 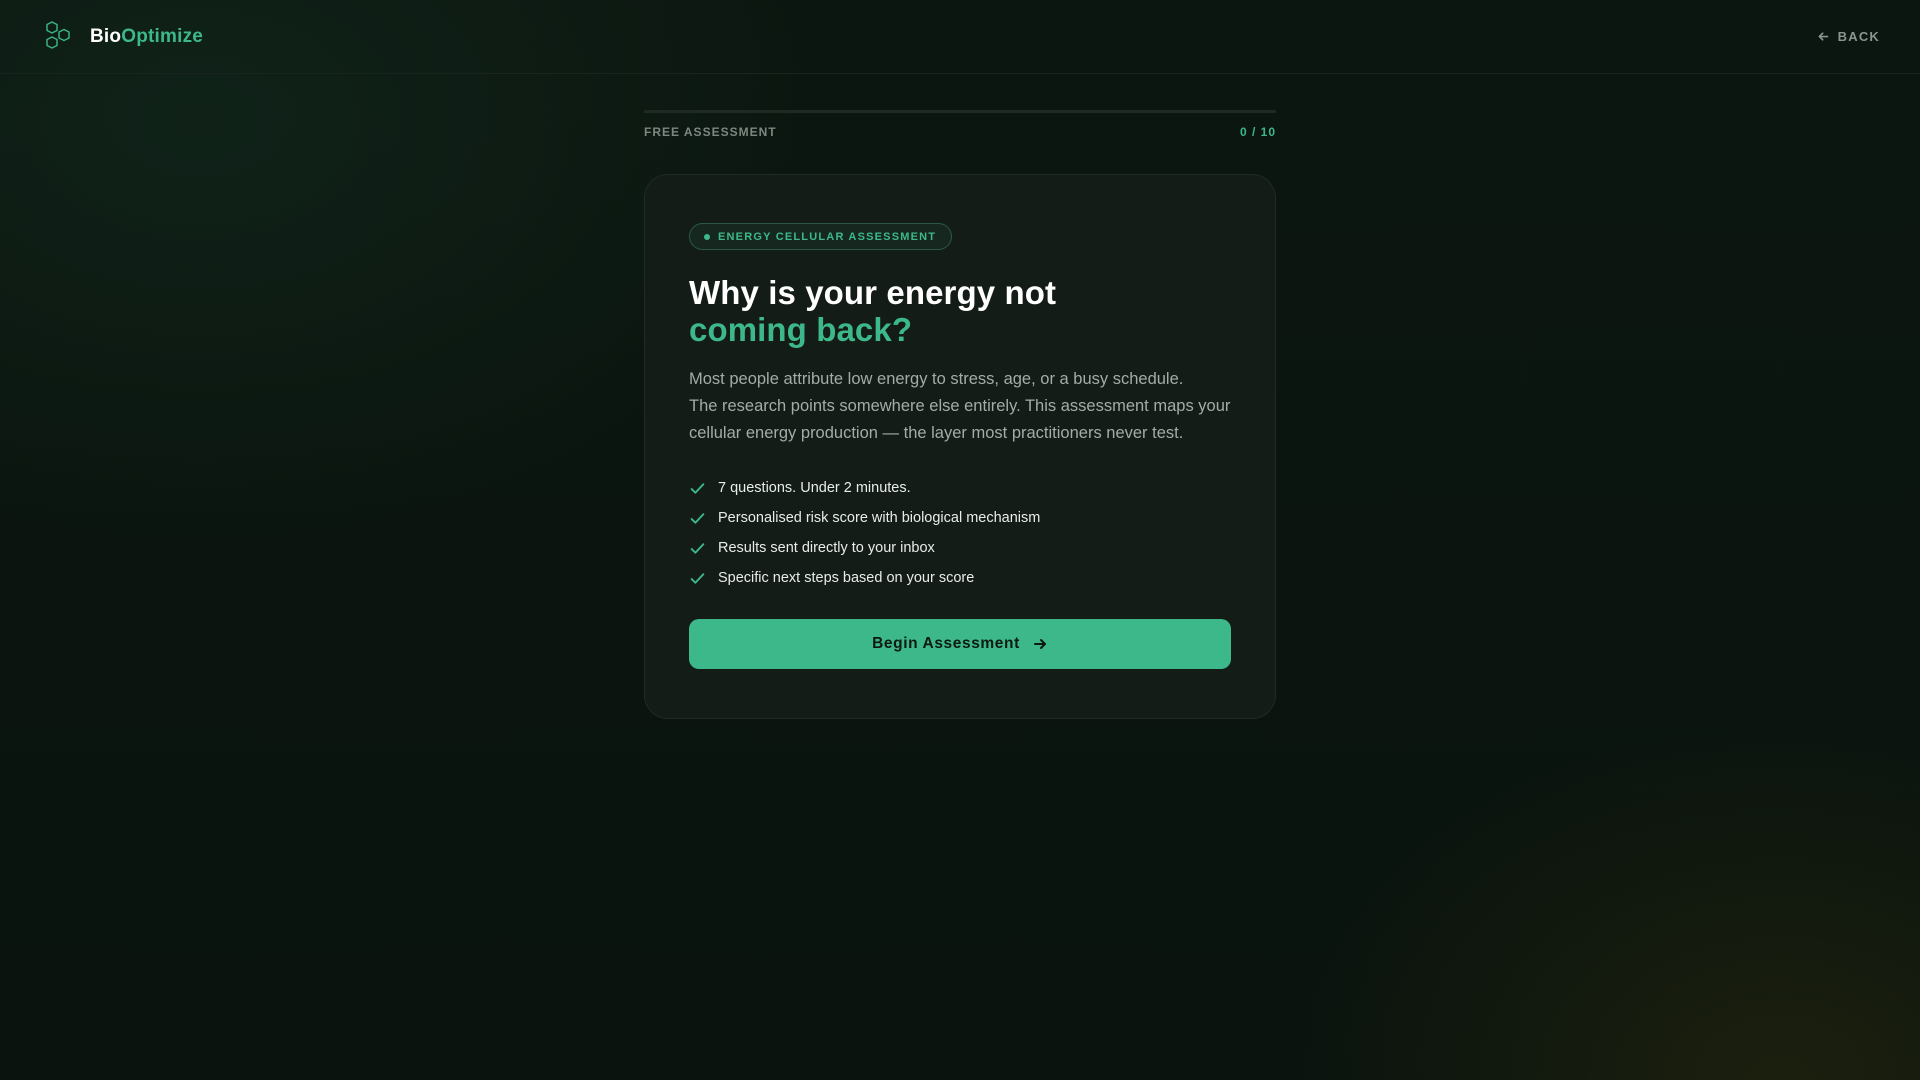 What do you see at coordinates (710, 132) in the screenshot?
I see `progress-label: FREE ASSESSMENT` at bounding box center [710, 132].